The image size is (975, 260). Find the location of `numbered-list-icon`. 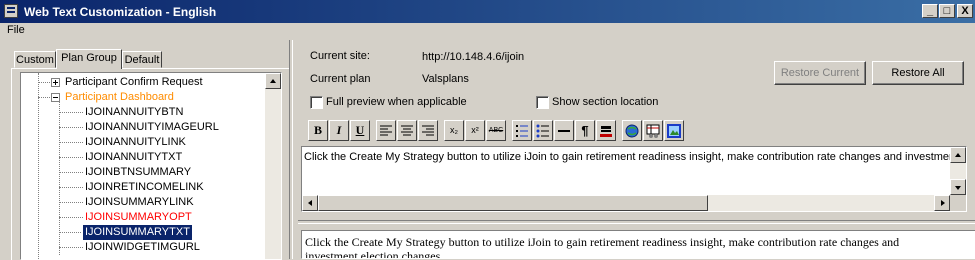

numbered-list-icon is located at coordinates (522, 131).